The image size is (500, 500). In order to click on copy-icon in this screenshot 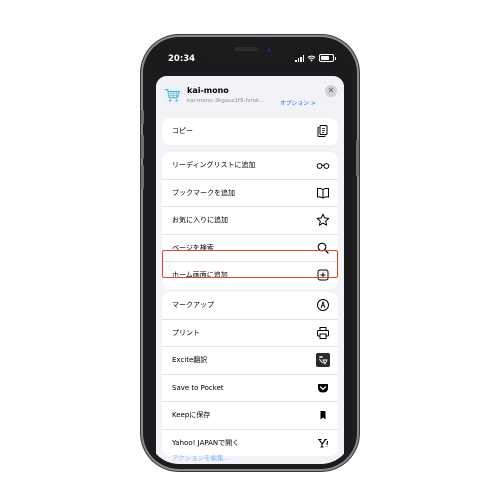, I will do `click(322, 131)`.